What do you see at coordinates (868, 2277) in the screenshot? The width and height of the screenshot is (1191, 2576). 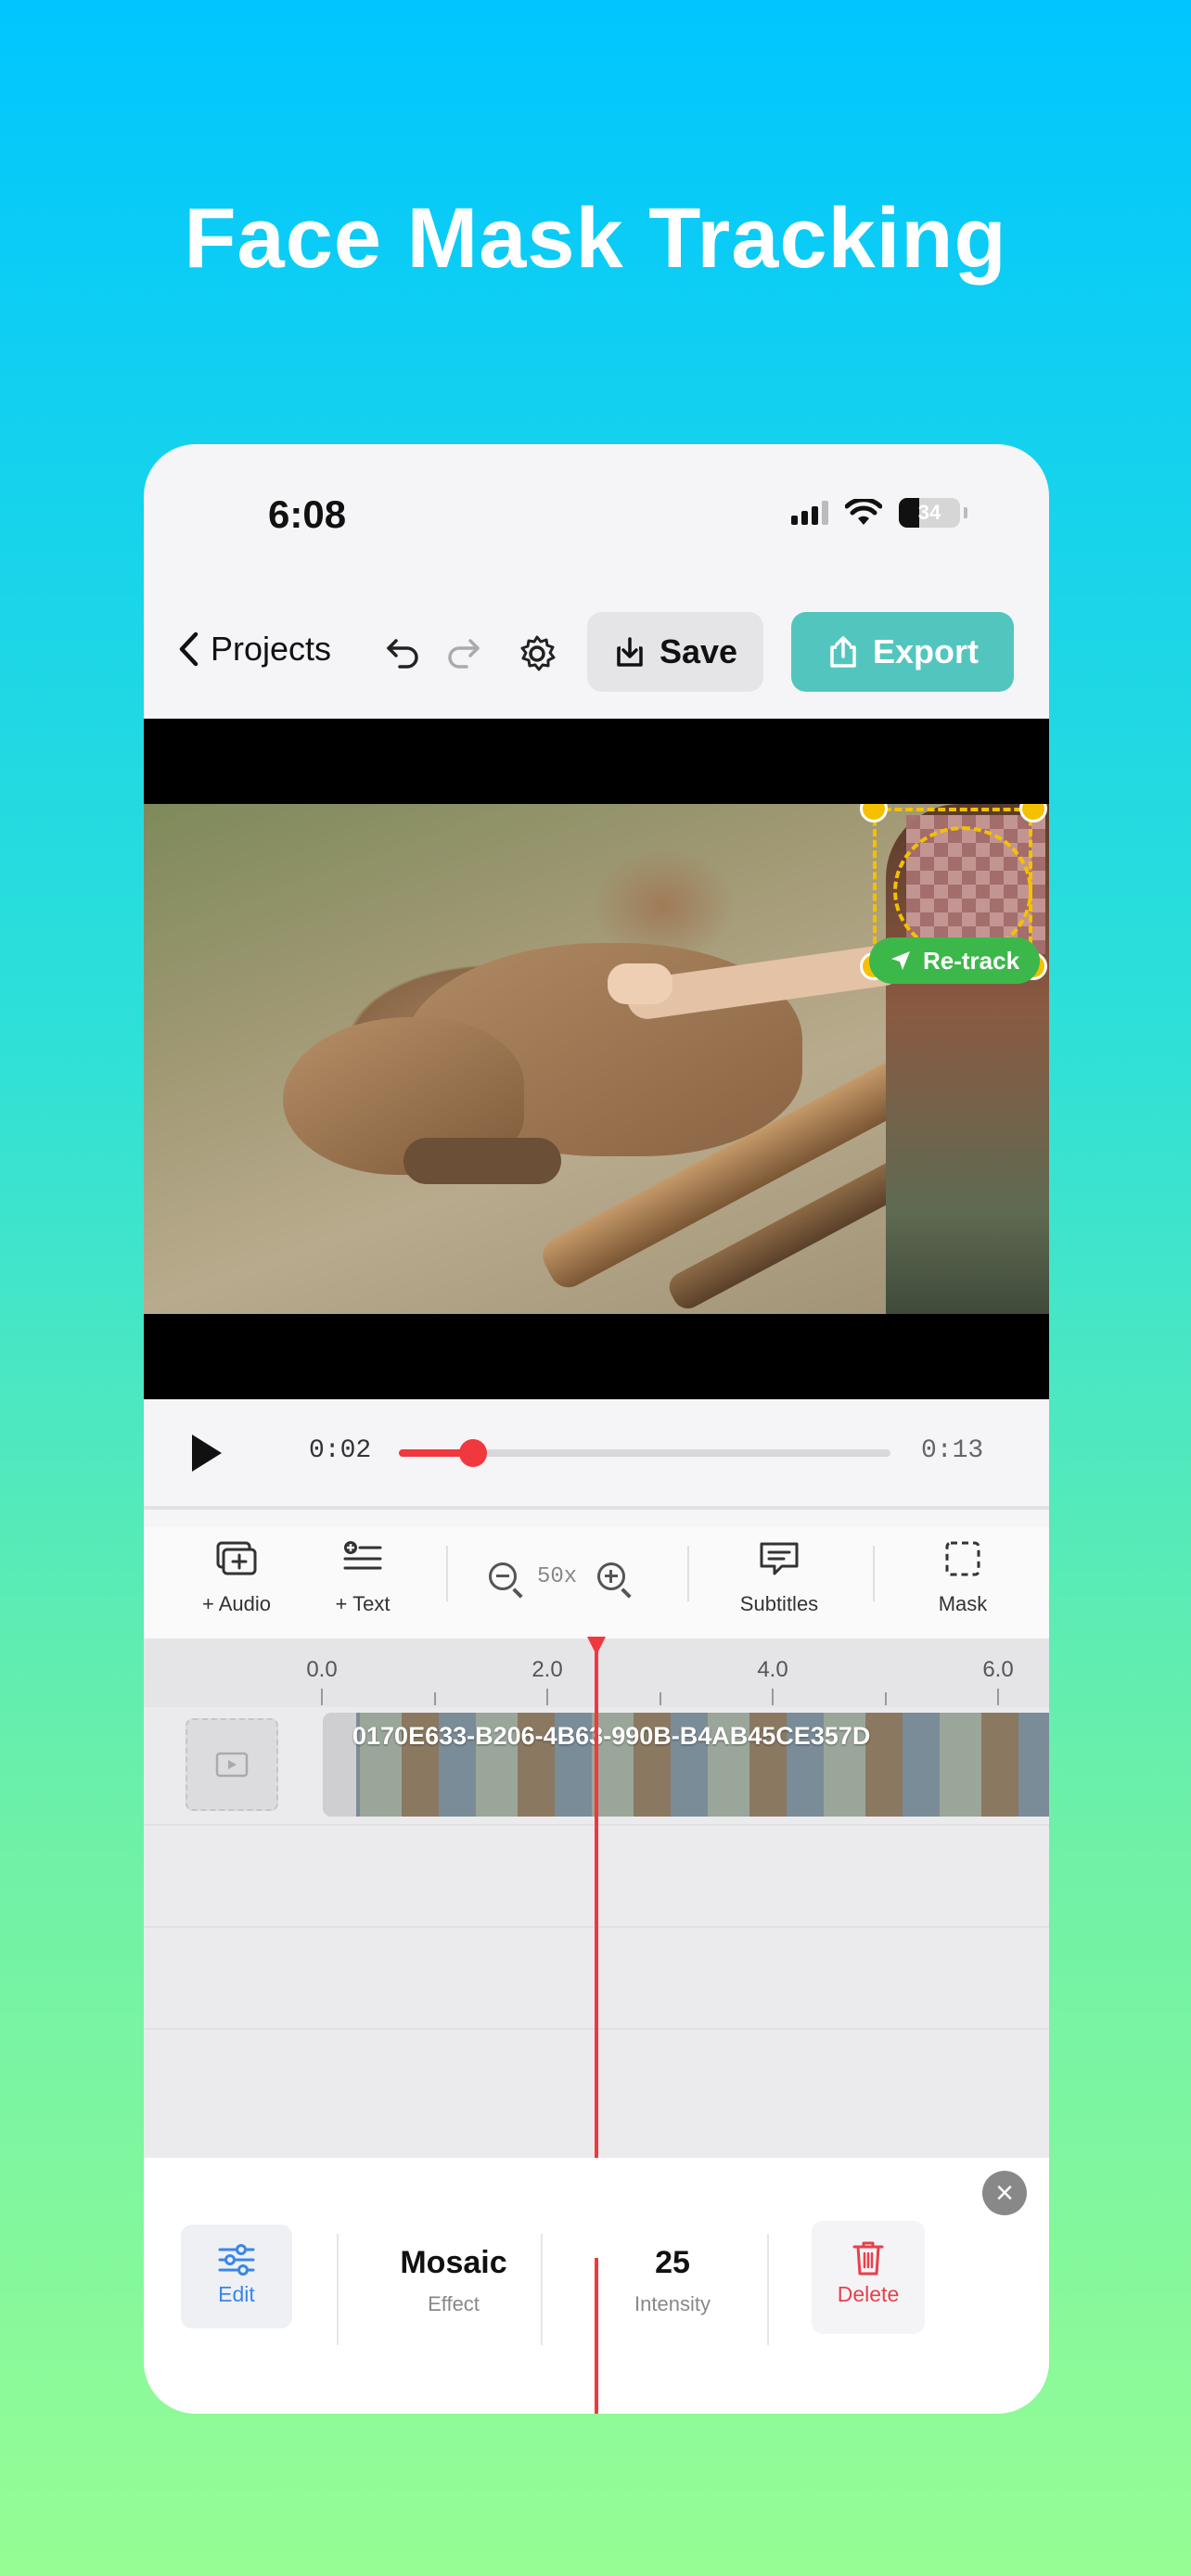 I see `delete-button: Delete` at bounding box center [868, 2277].